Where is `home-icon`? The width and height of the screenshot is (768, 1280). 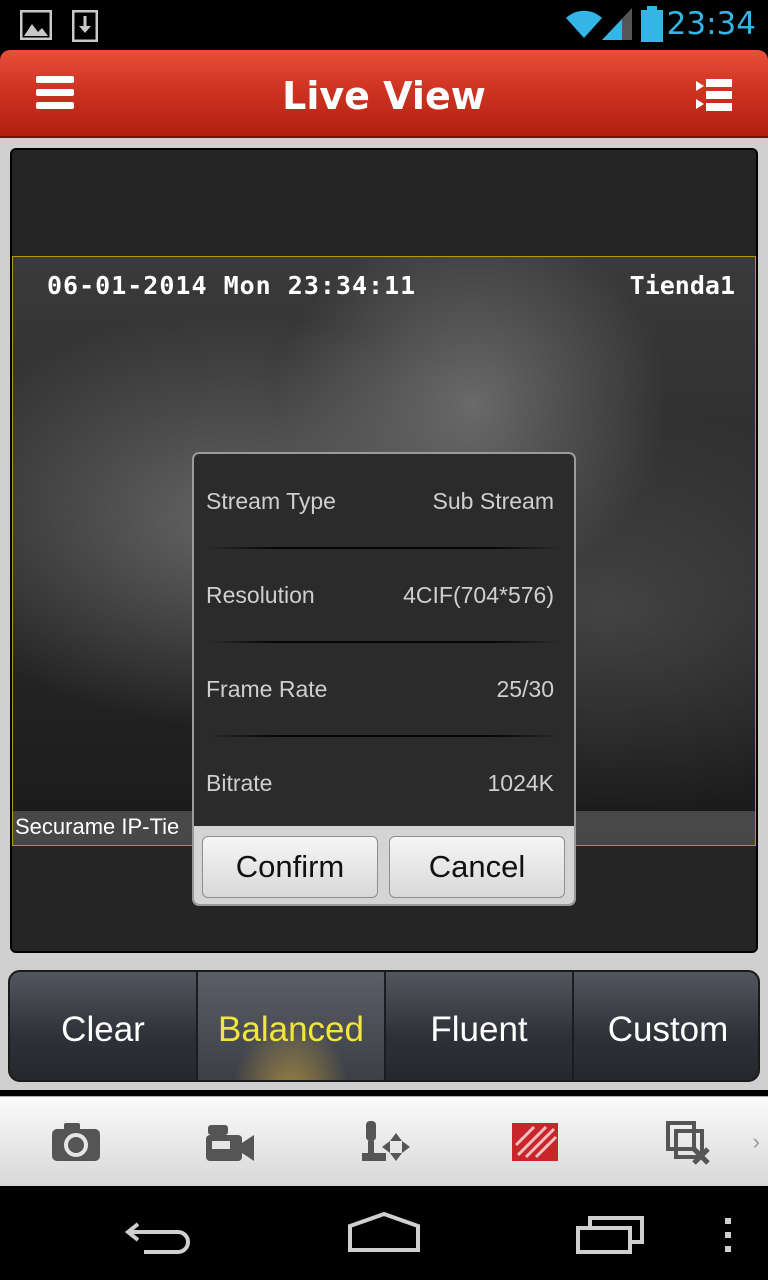
home-icon is located at coordinates (384, 1233).